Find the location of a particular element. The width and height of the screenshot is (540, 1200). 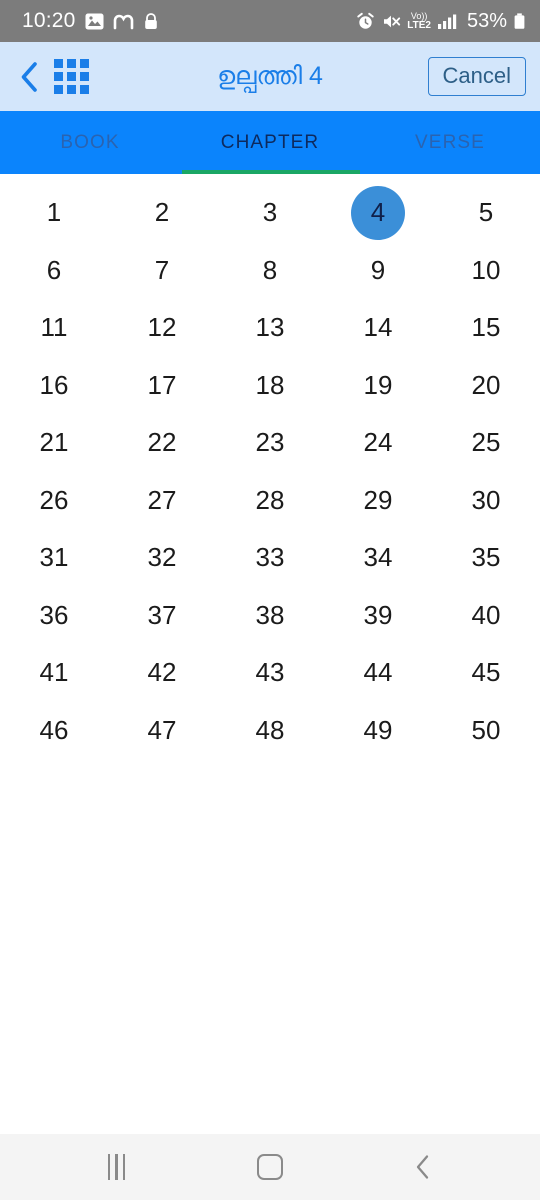

chapter-number-label: 49 is located at coordinates (378, 729).